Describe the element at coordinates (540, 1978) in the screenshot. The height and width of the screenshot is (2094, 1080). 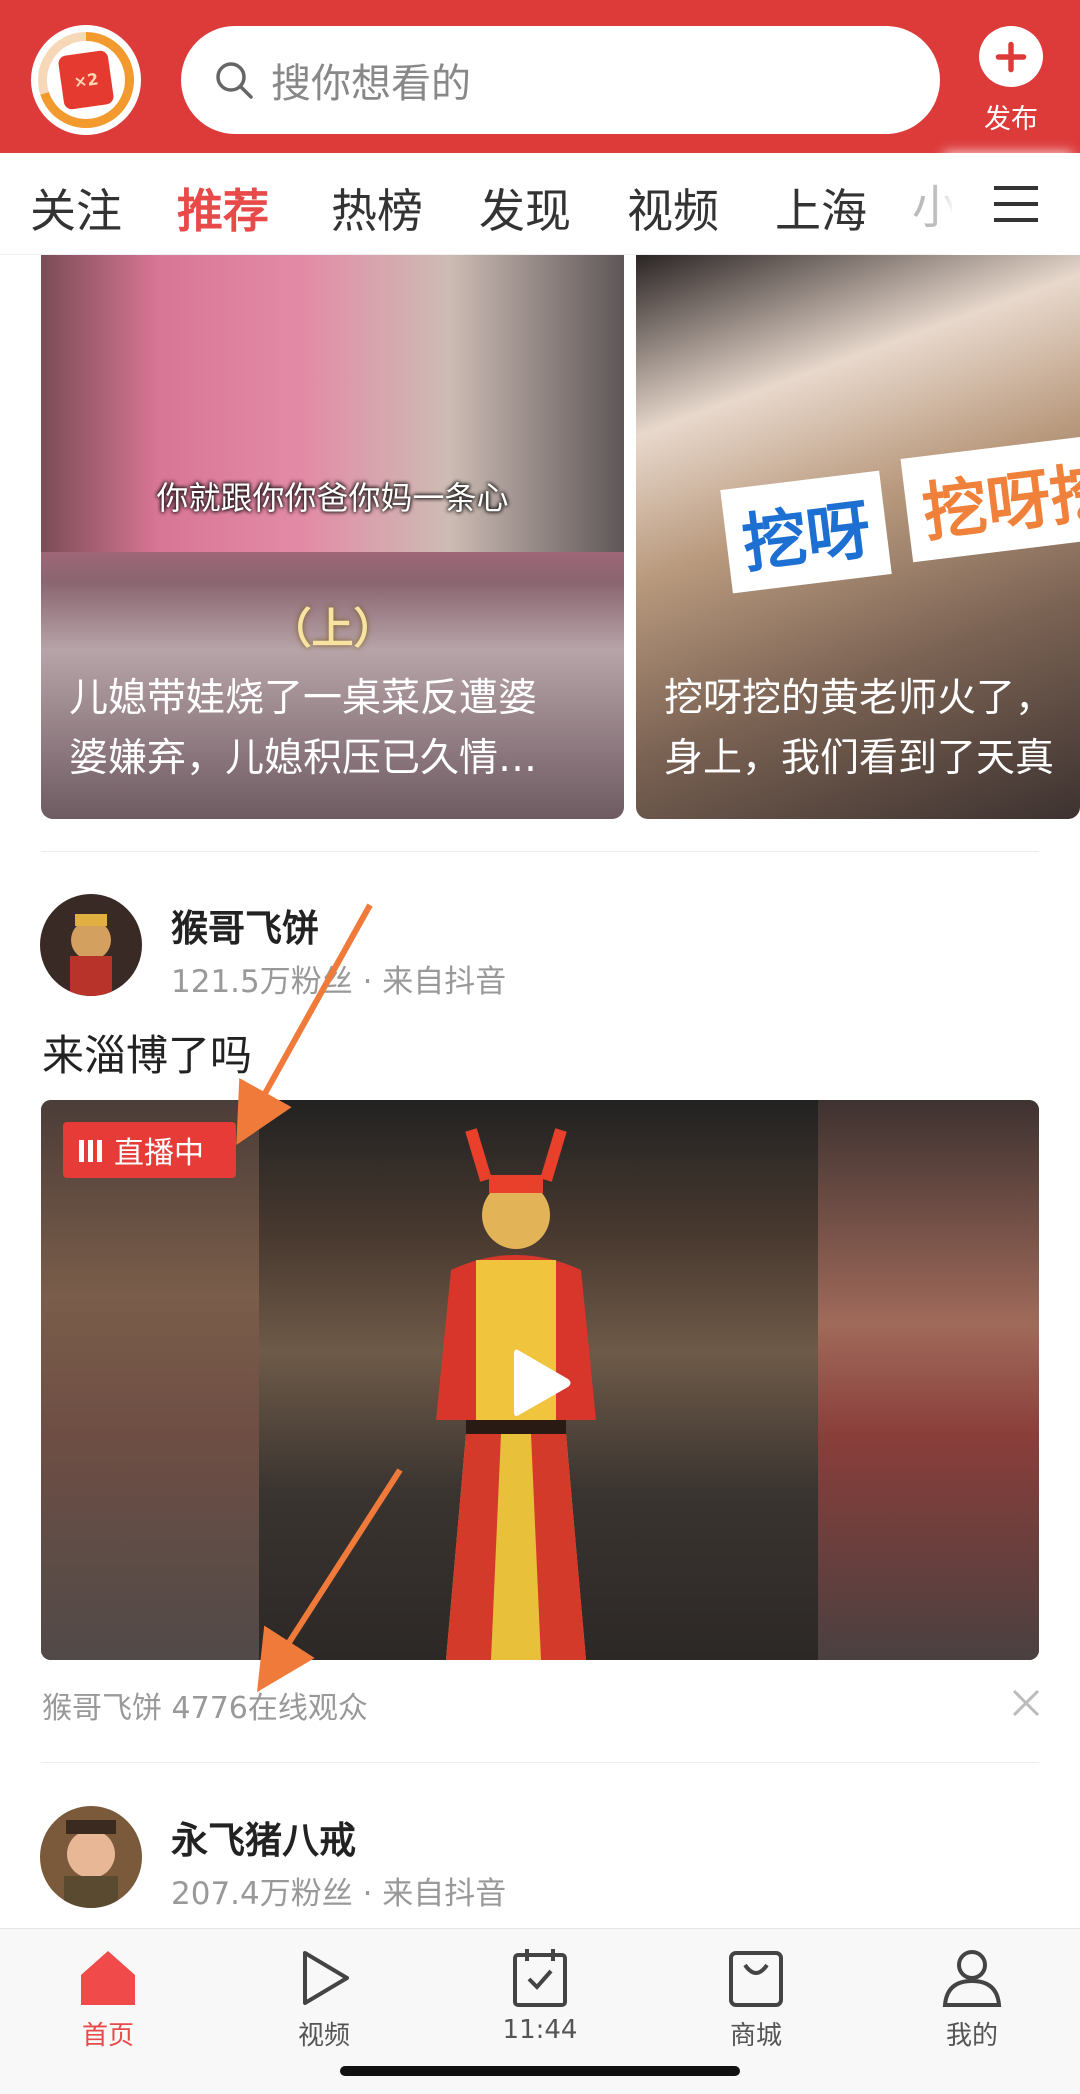
I see `calendar-check-icon` at that location.